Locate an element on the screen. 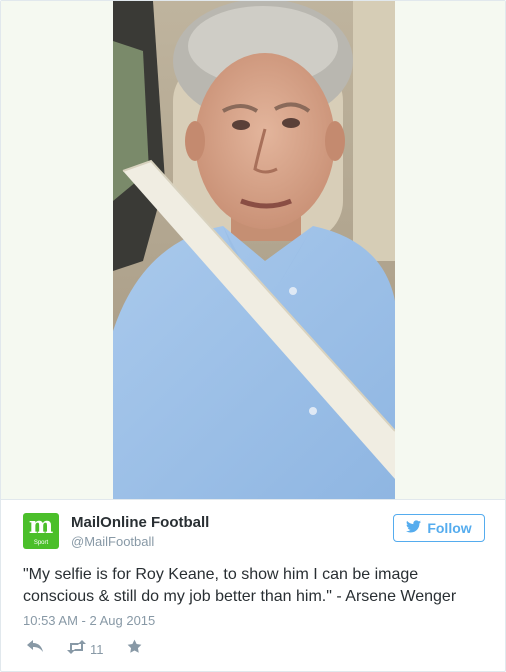 The height and width of the screenshot is (672, 506). retweet-button: 11 is located at coordinates (85, 649).